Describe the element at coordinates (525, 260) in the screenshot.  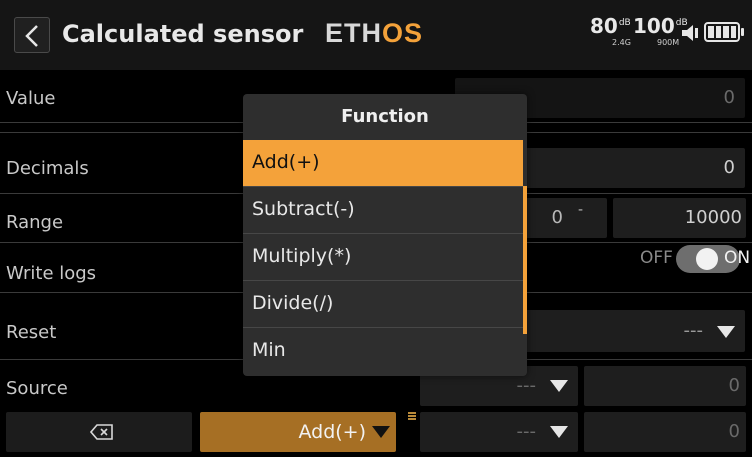
I see `popup-scrollbar` at that location.